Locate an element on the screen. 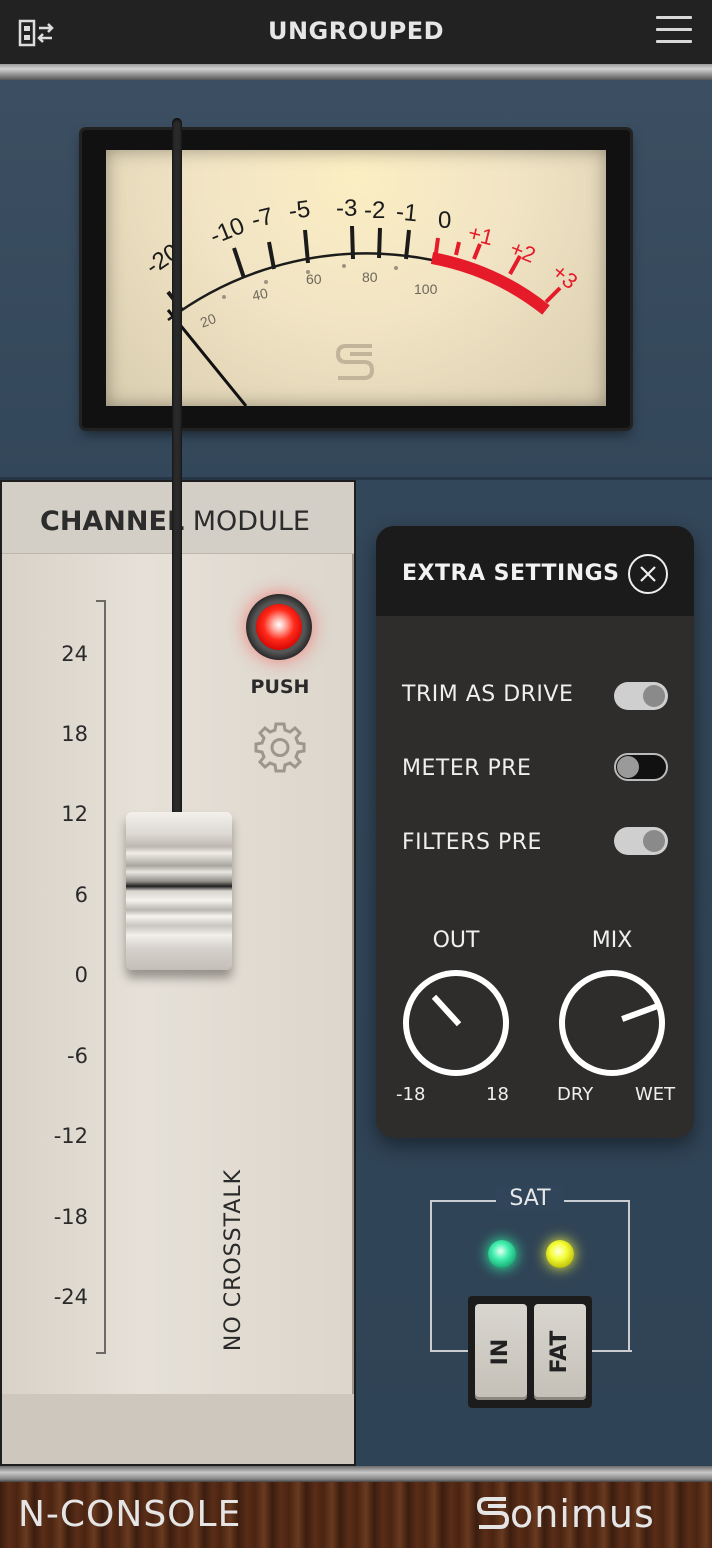 The height and width of the screenshot is (1548, 712). out-knob is located at coordinates (456, 1023).